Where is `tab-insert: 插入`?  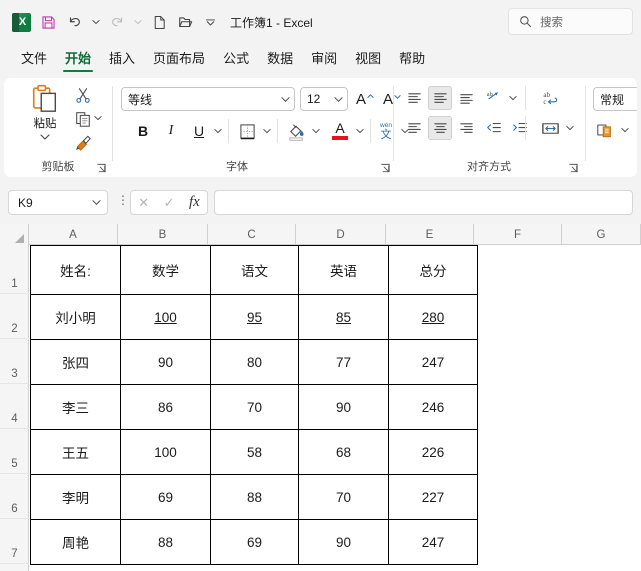
tab-insert: 插入 is located at coordinates (122, 57).